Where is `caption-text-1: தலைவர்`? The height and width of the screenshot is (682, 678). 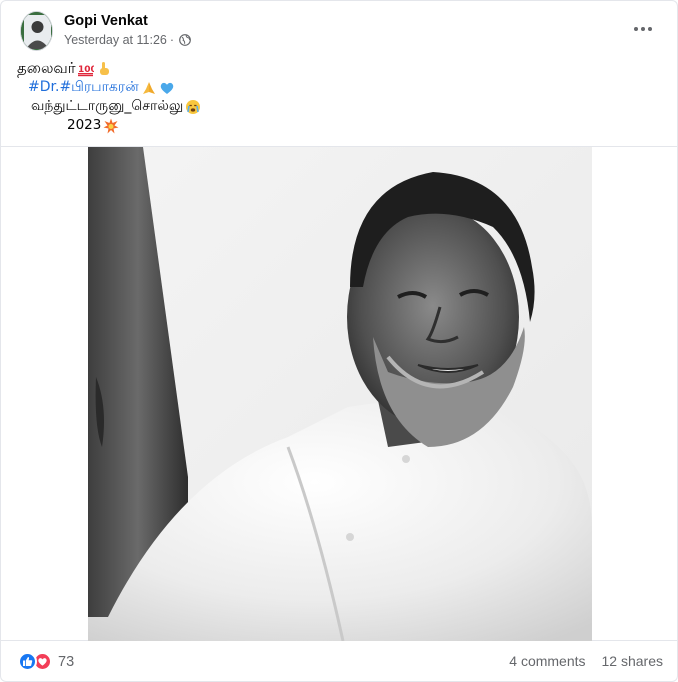 caption-text-1: தலைவர் is located at coordinates (46, 68).